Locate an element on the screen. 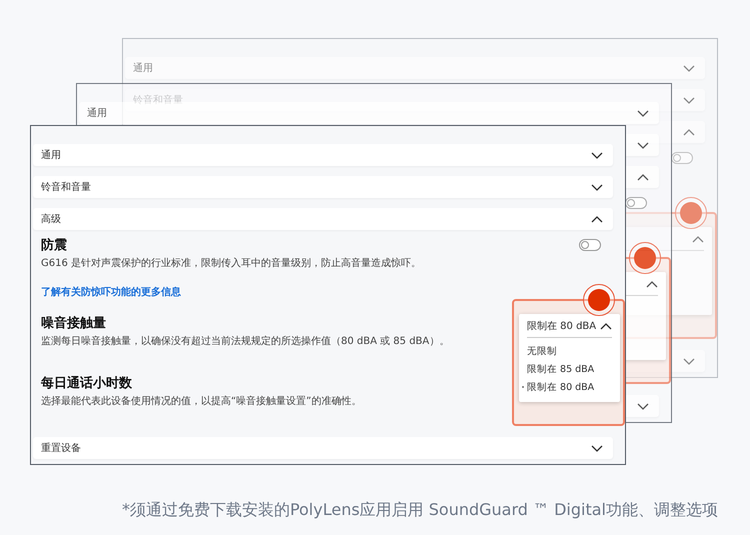  setting-description: G616 是针对声震保护的行业标准，限制传入耳中的音量级别，防止高音量造成惊吓。 is located at coordinates (231, 263).